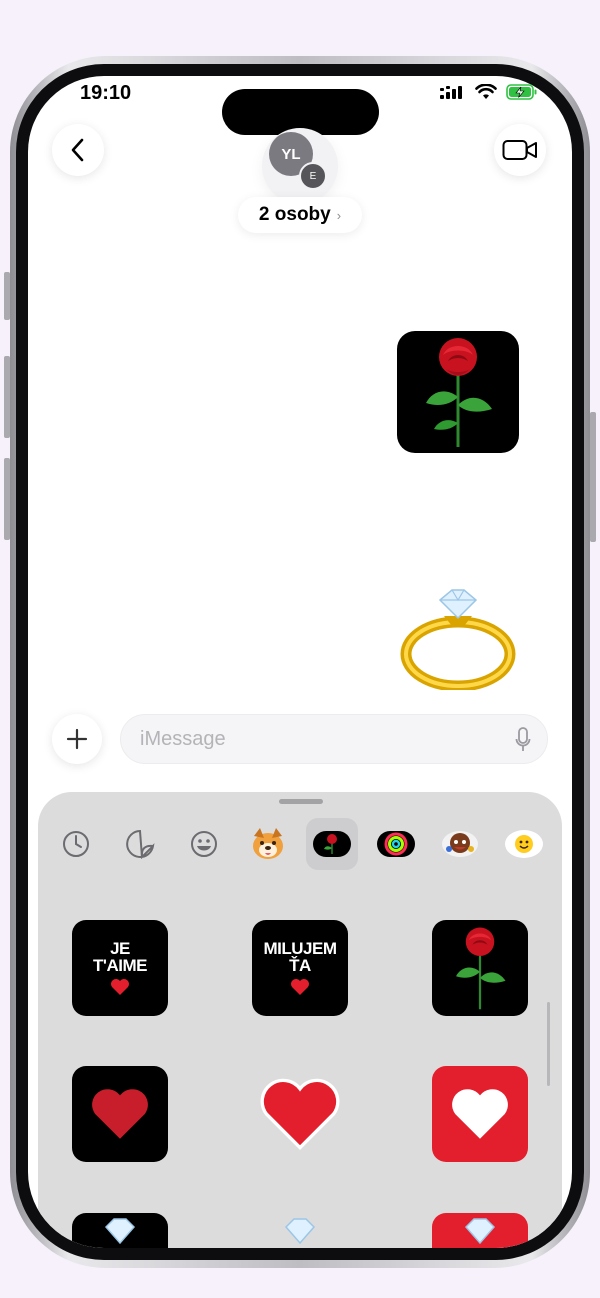 The height and width of the screenshot is (1298, 600). Describe the element at coordinates (106, 93) in the screenshot. I see `status-time: 19:10` at that location.